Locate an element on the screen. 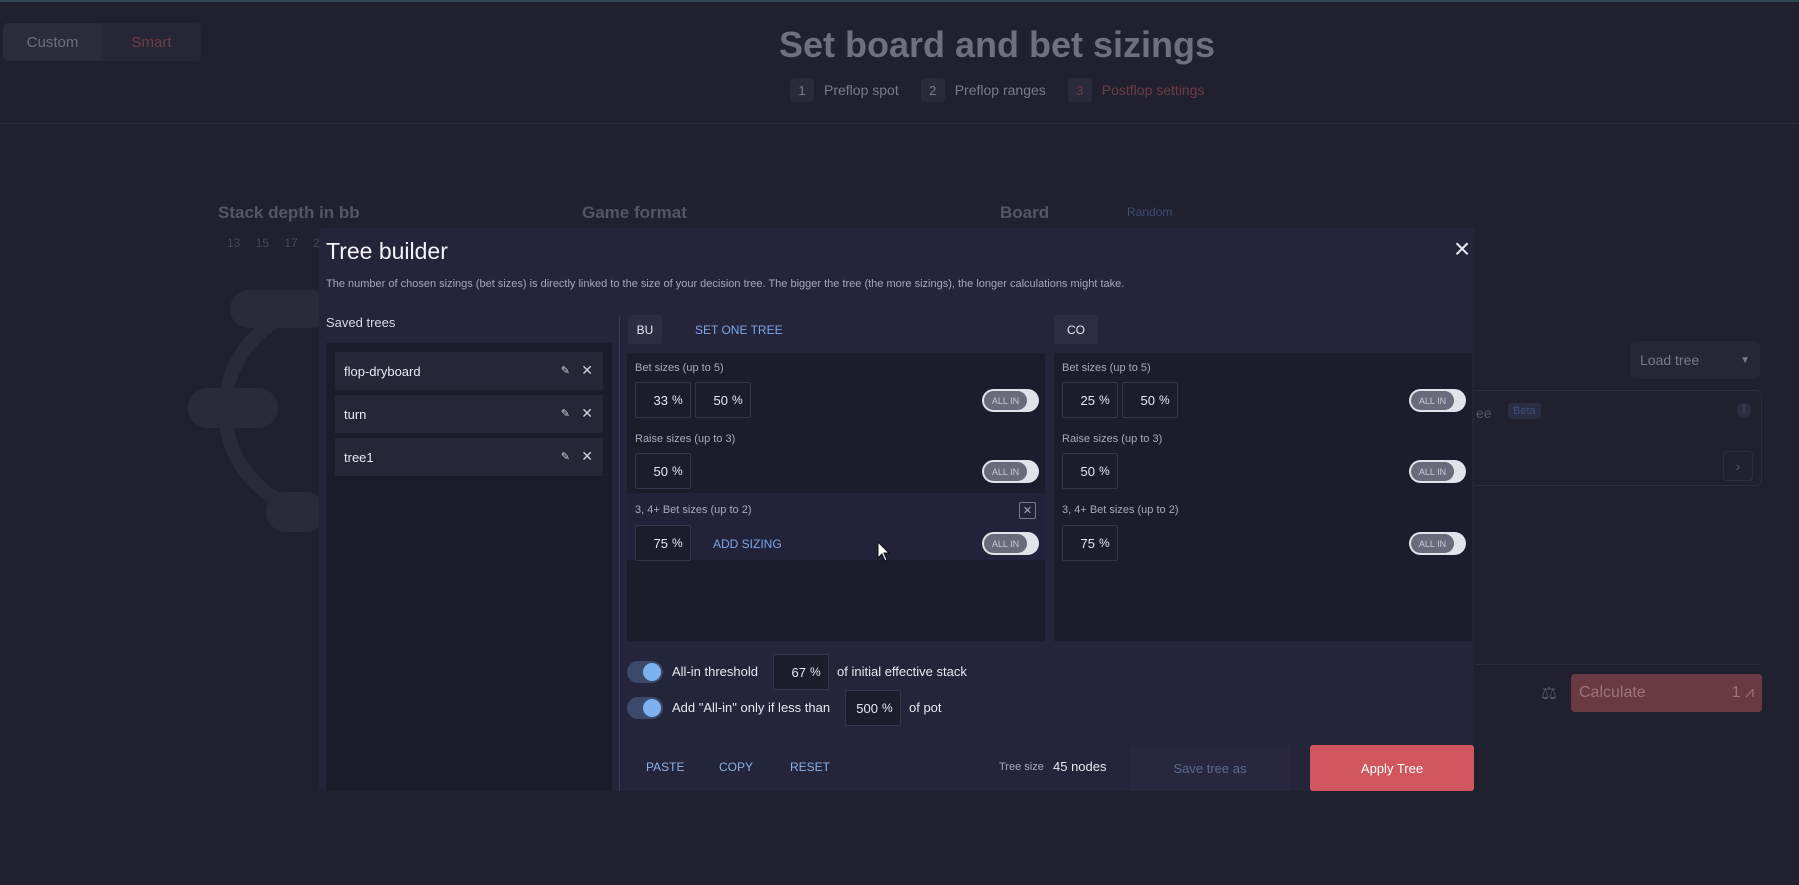 Image resolution: width=1799 pixels, height=885 pixels. tree-size-label: Tree size is located at coordinates (1021, 767).